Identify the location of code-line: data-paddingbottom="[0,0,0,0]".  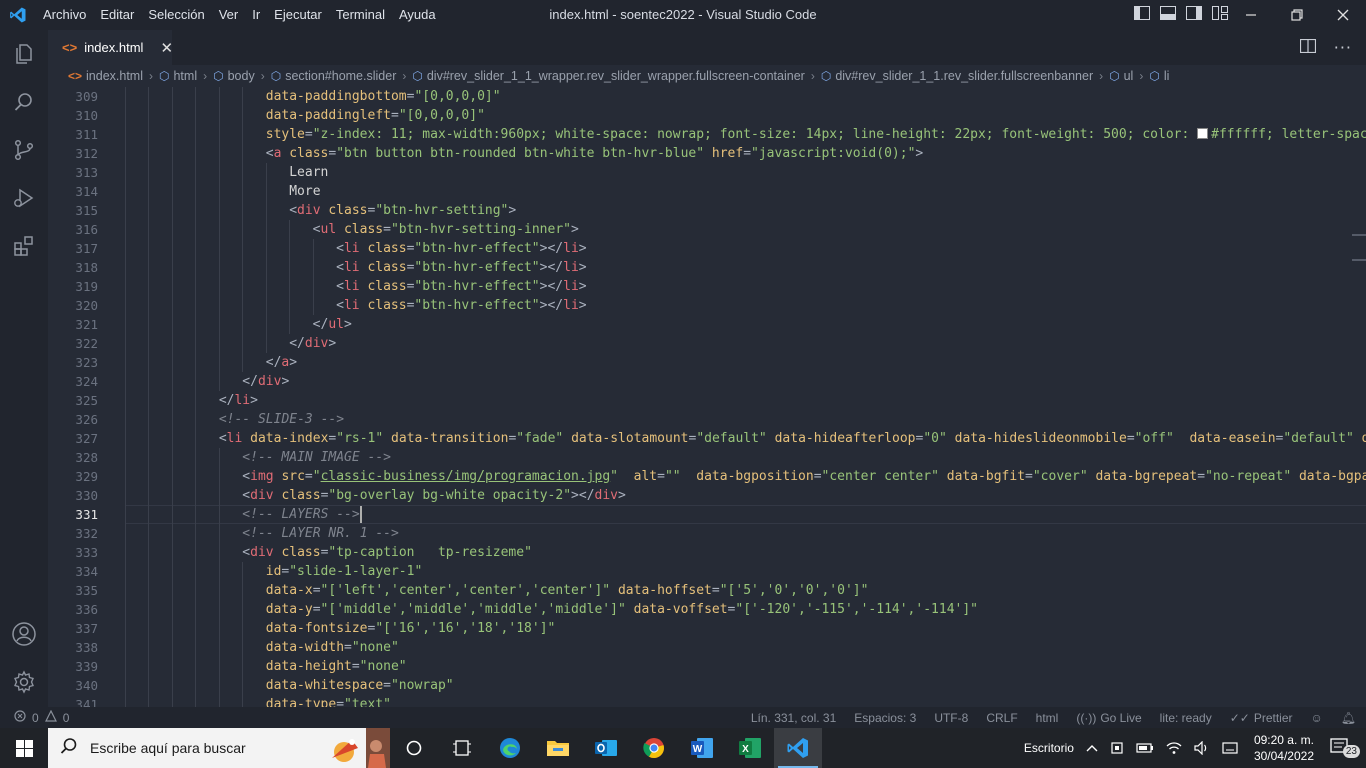
(383, 96).